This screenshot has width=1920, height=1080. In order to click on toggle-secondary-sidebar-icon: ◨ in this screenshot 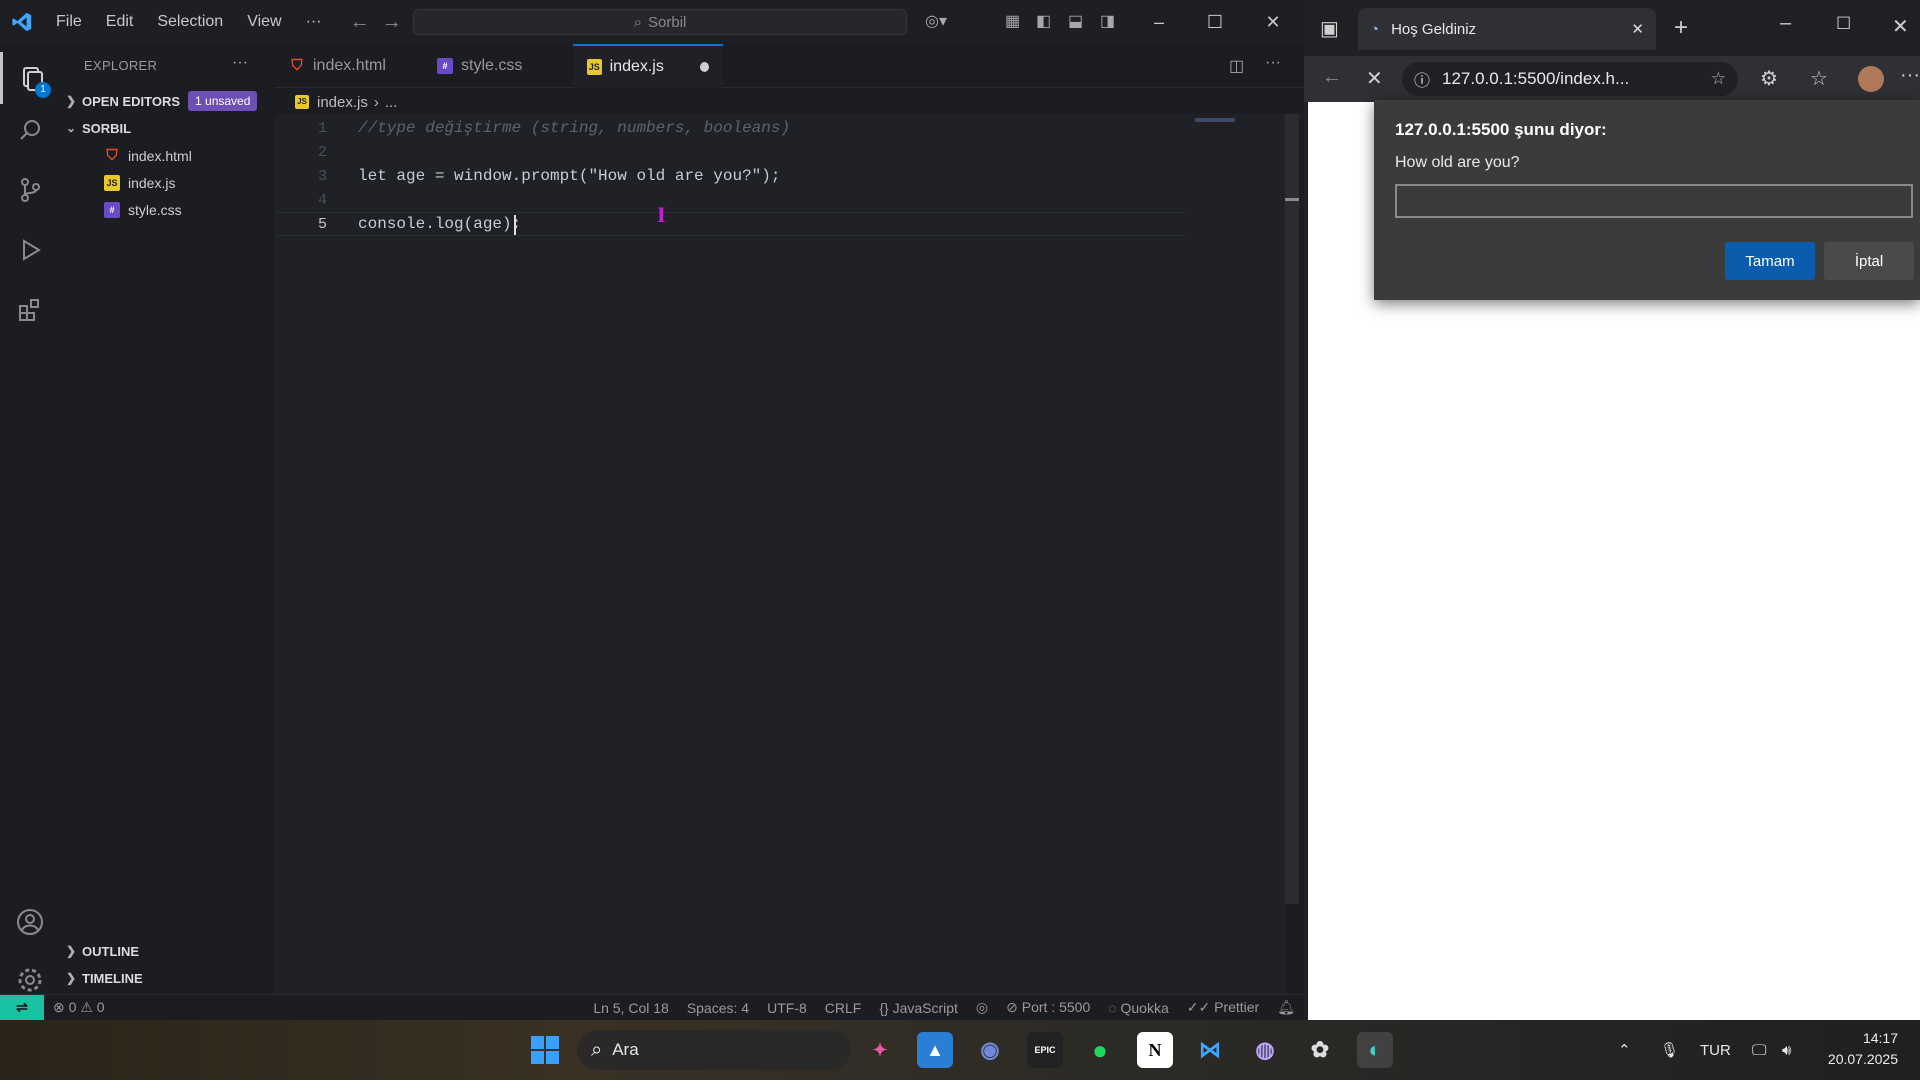, I will do `click(1107, 21)`.